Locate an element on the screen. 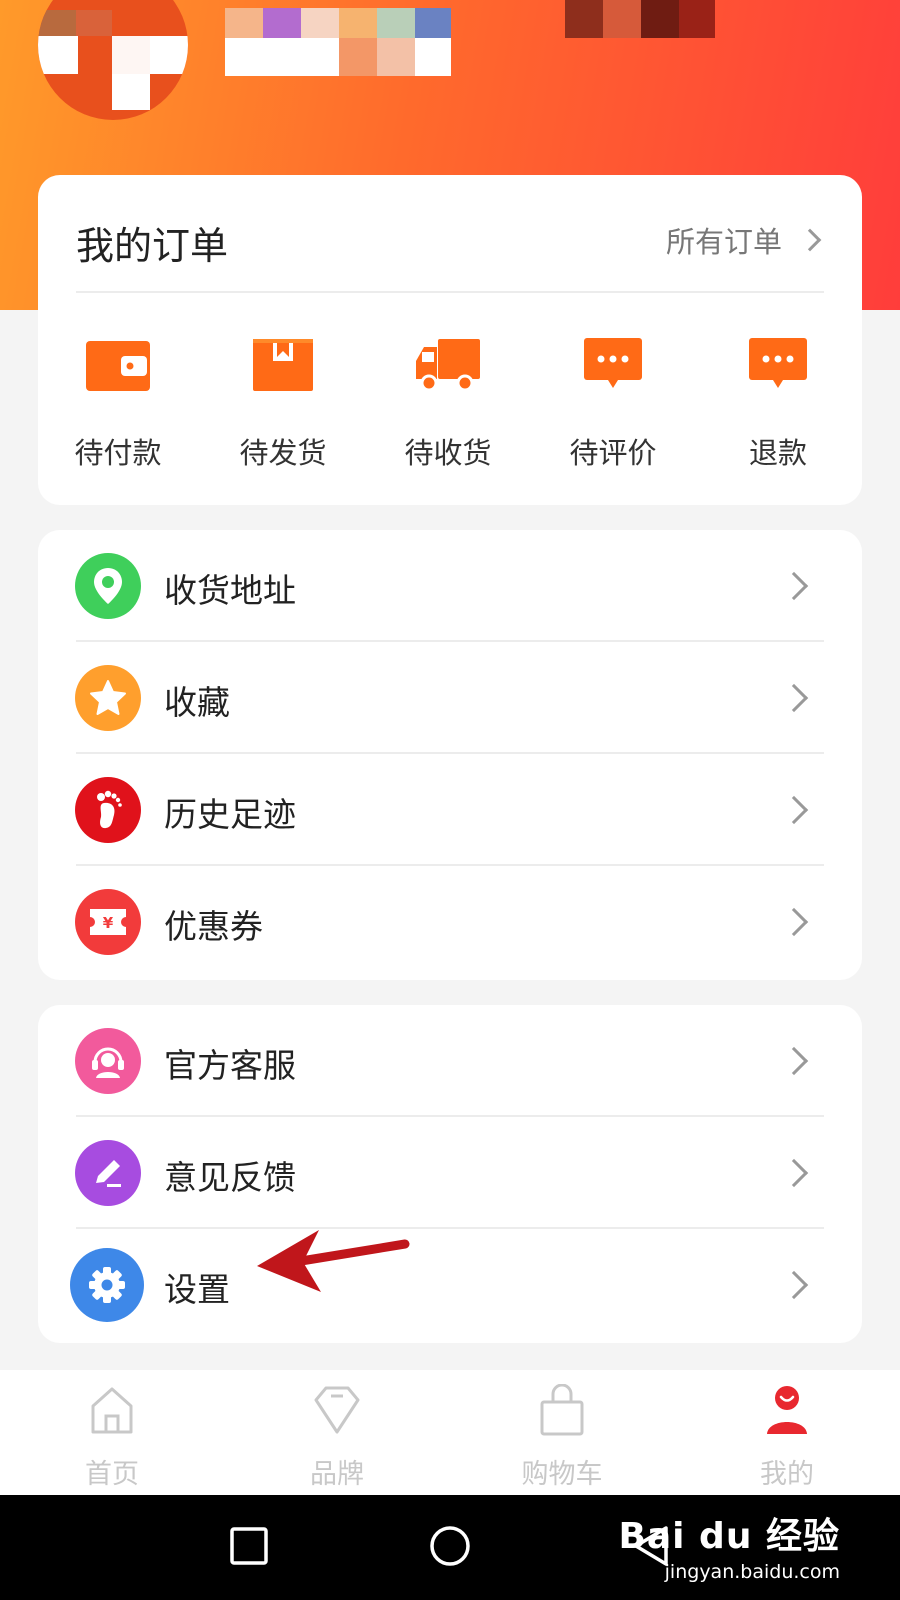 This screenshot has width=900, height=1600. tab-me: 我的 is located at coordinates (787, 1432).